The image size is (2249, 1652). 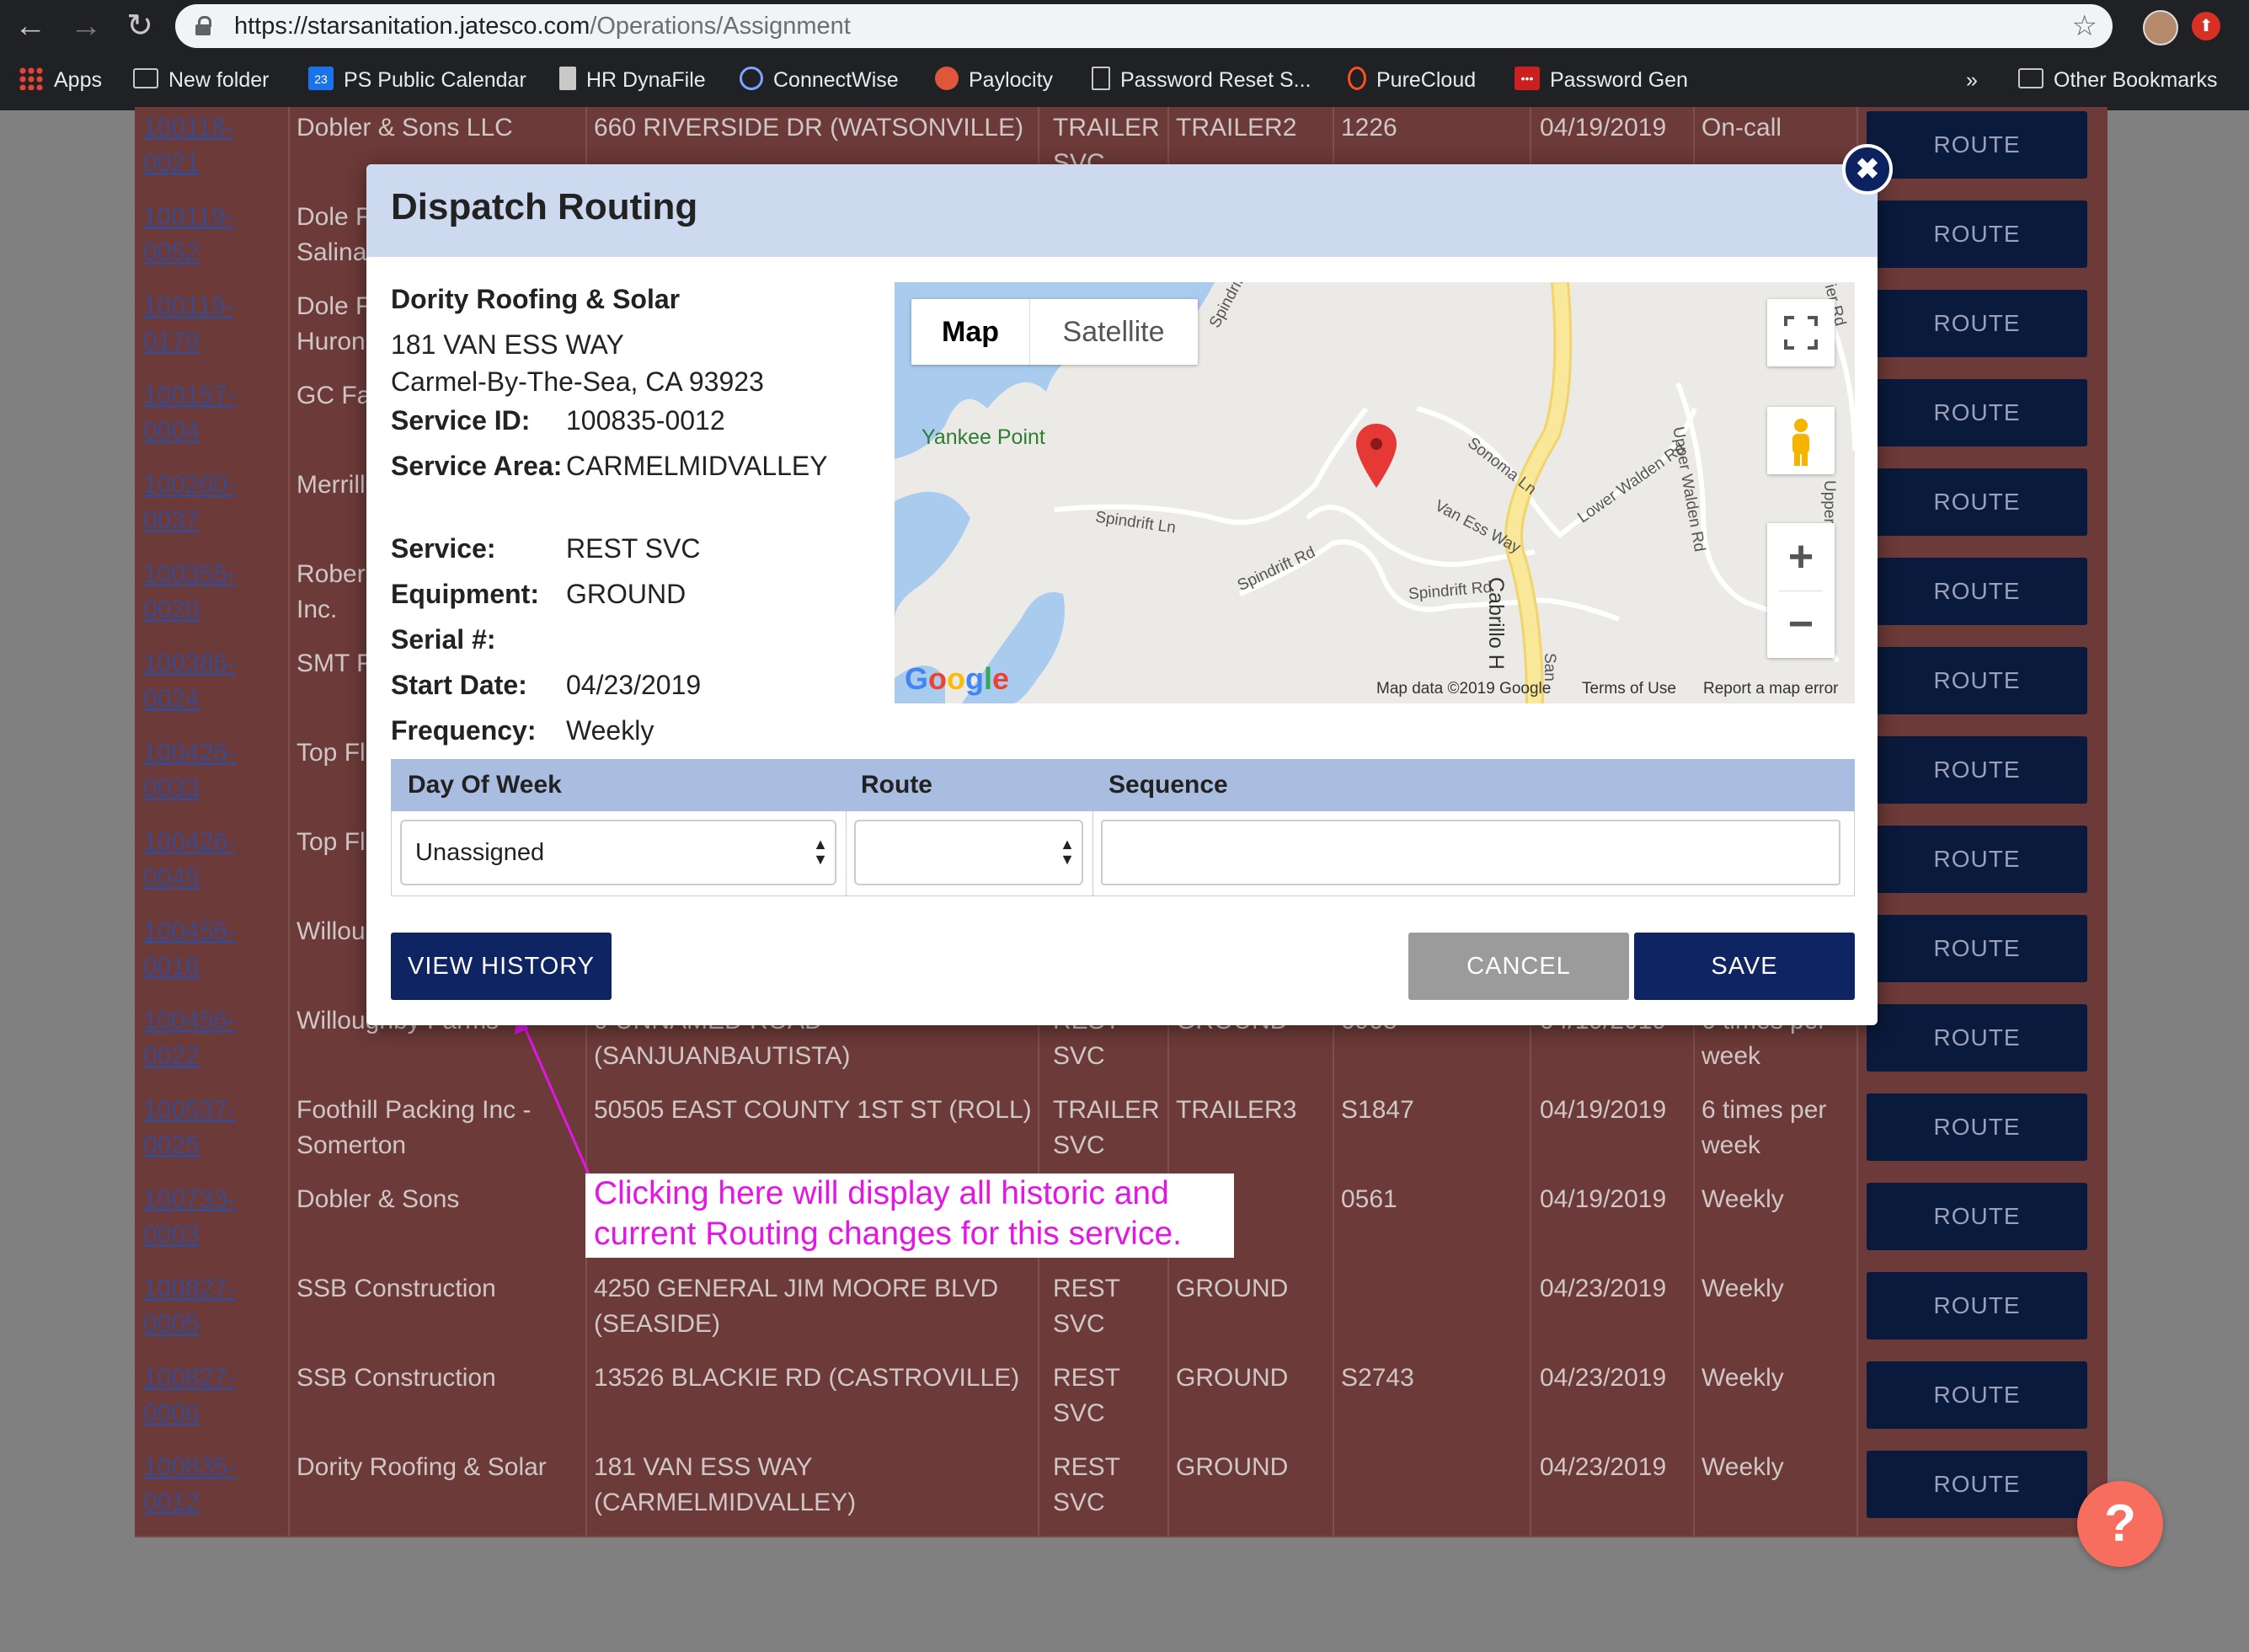 What do you see at coordinates (1106, 1127) in the screenshot?
I see `service-cell: TRAILER SVC` at bounding box center [1106, 1127].